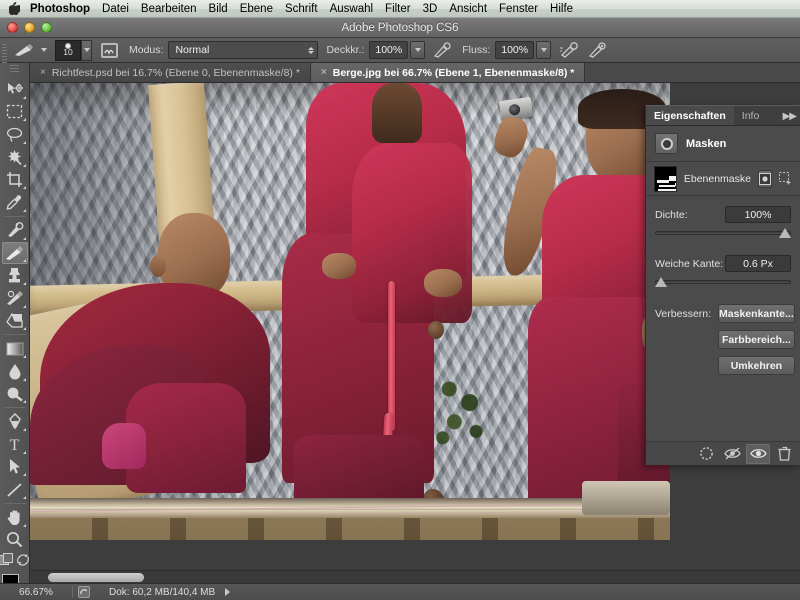 The height and width of the screenshot is (600, 800). What do you see at coordinates (243, 50) in the screenshot?
I see `blend-mode-select: Normal` at bounding box center [243, 50].